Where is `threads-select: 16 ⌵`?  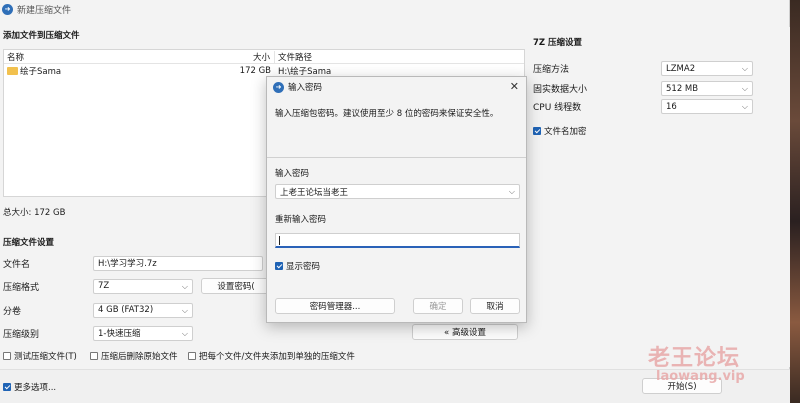
threads-select: 16 ⌵ is located at coordinates (707, 106).